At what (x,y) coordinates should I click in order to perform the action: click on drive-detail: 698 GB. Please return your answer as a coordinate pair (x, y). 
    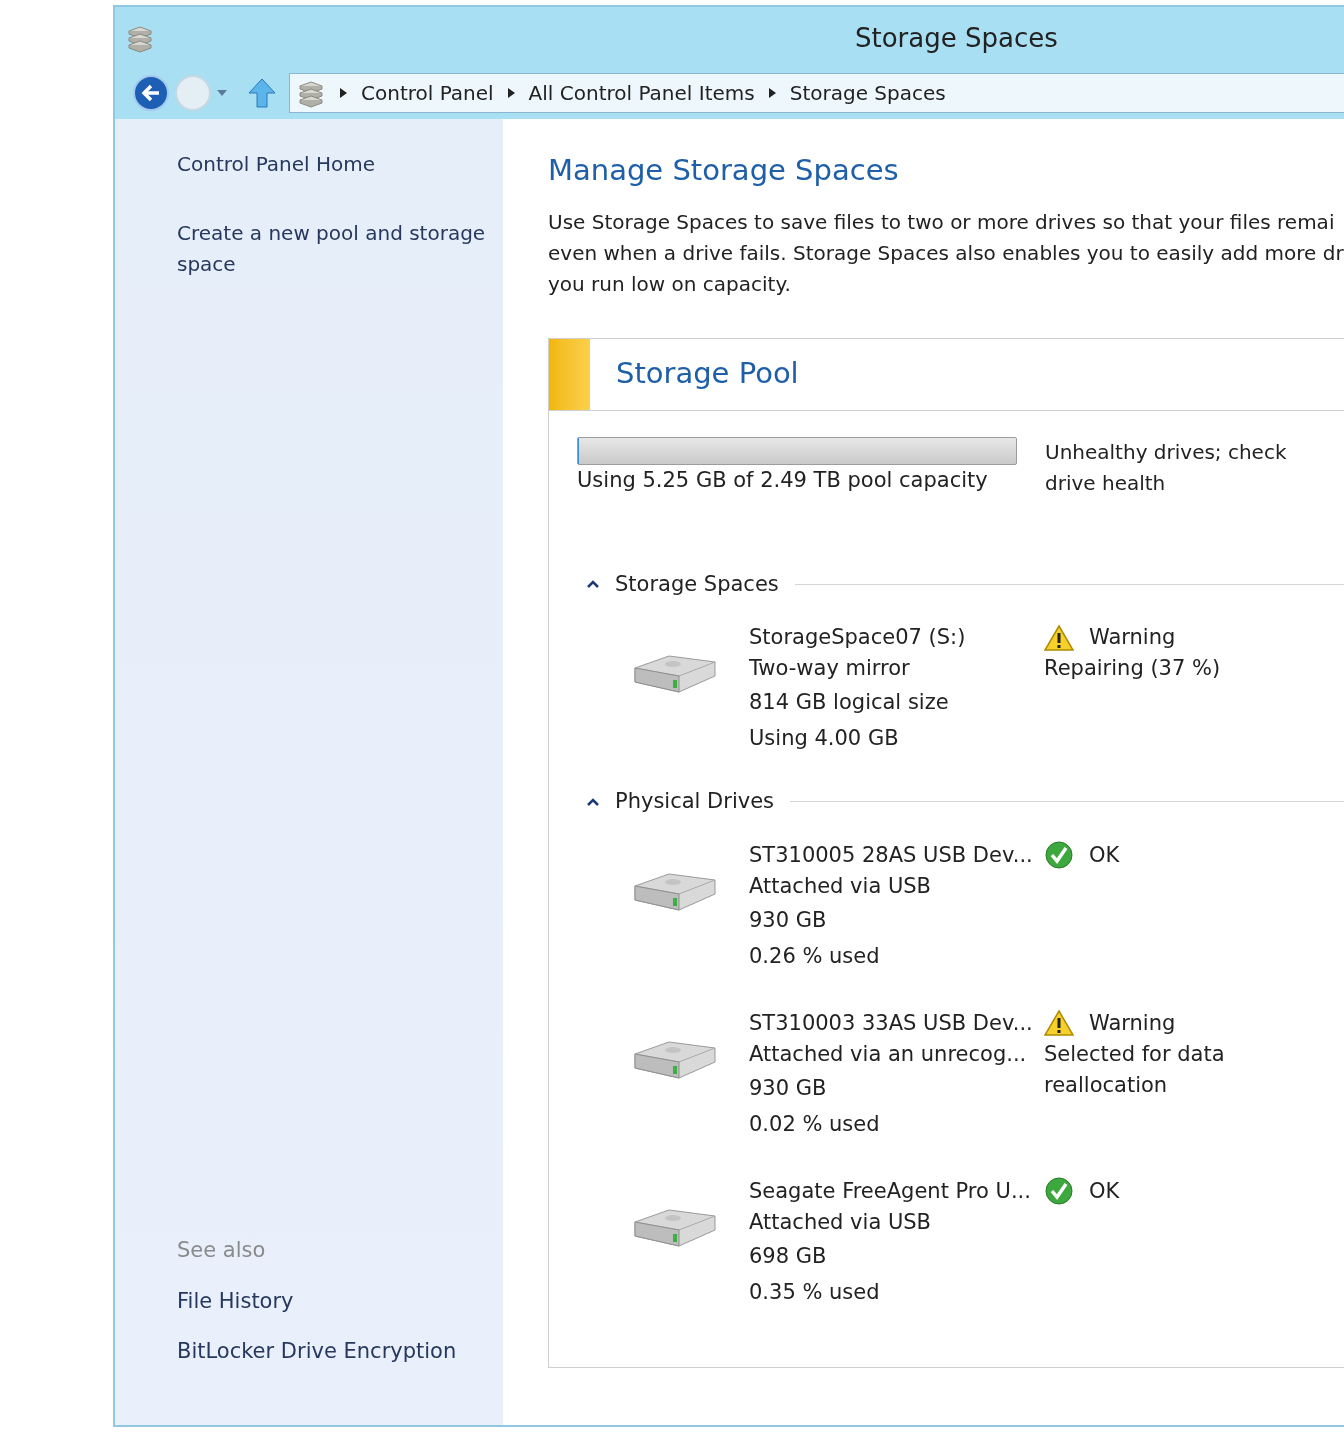
    Looking at the image, I should click on (788, 1256).